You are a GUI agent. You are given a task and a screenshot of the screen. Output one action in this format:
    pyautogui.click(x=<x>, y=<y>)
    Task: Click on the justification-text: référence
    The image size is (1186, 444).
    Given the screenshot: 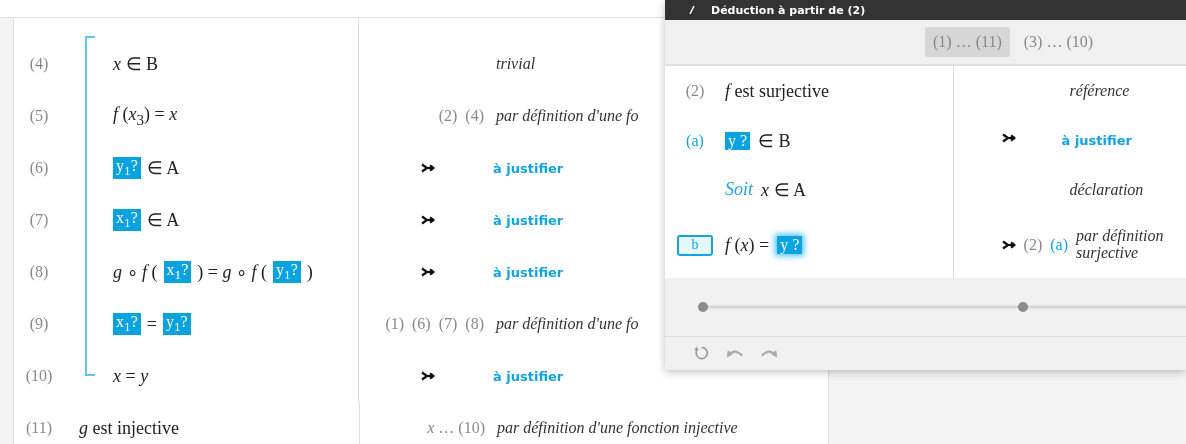 What is the action you would take?
    pyautogui.click(x=1099, y=91)
    